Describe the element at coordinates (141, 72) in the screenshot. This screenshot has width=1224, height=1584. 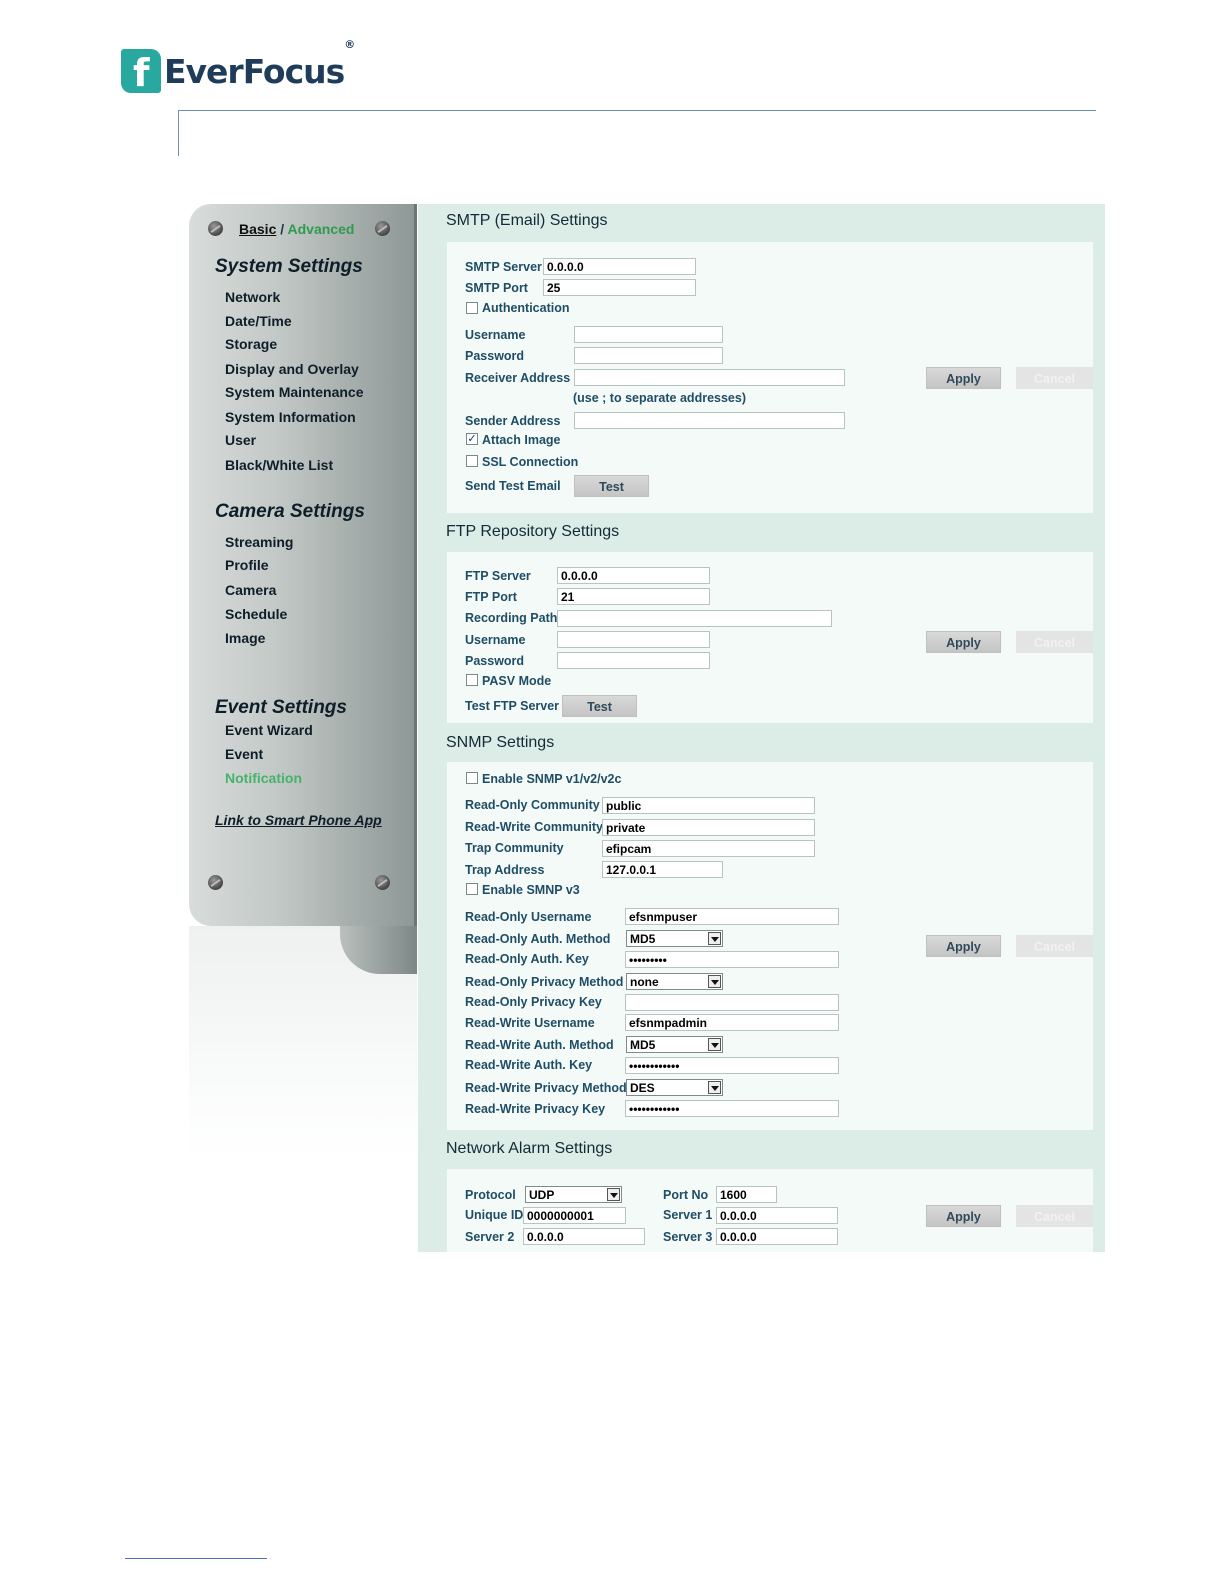
I see `everfocus-logo-icon: f` at that location.